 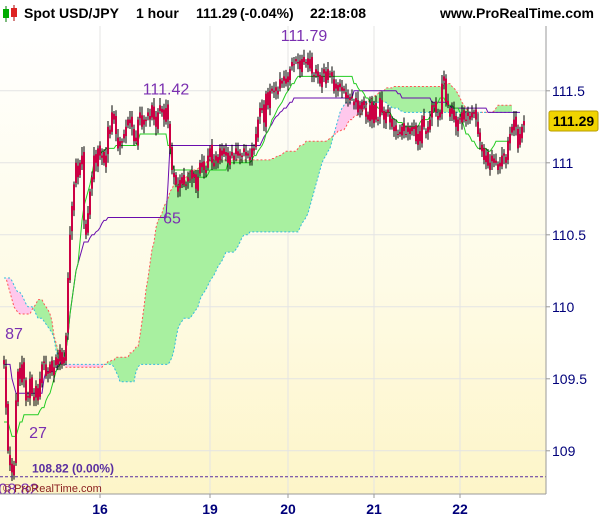 What do you see at coordinates (10, 13) in the screenshot?
I see `candlestick-icon` at bounding box center [10, 13].